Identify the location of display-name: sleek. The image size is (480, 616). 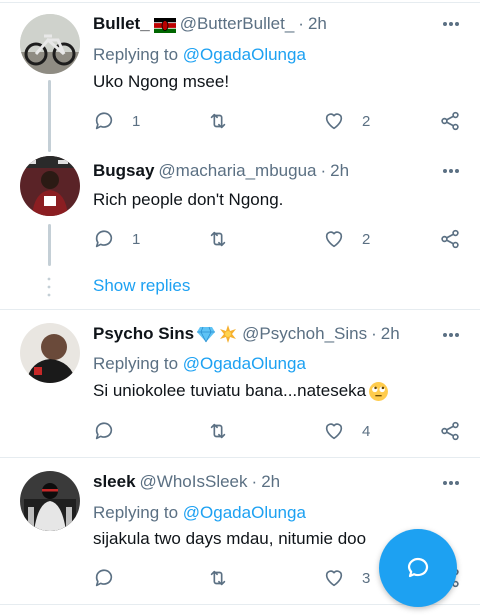
(114, 482).